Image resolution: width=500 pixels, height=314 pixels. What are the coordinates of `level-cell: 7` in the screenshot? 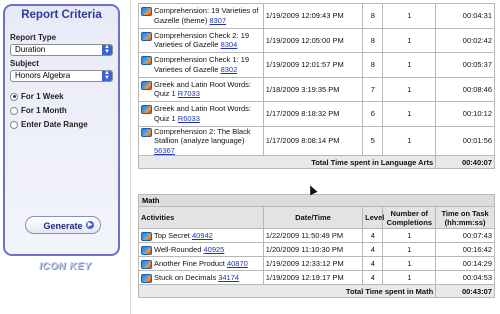 It's located at (373, 89).